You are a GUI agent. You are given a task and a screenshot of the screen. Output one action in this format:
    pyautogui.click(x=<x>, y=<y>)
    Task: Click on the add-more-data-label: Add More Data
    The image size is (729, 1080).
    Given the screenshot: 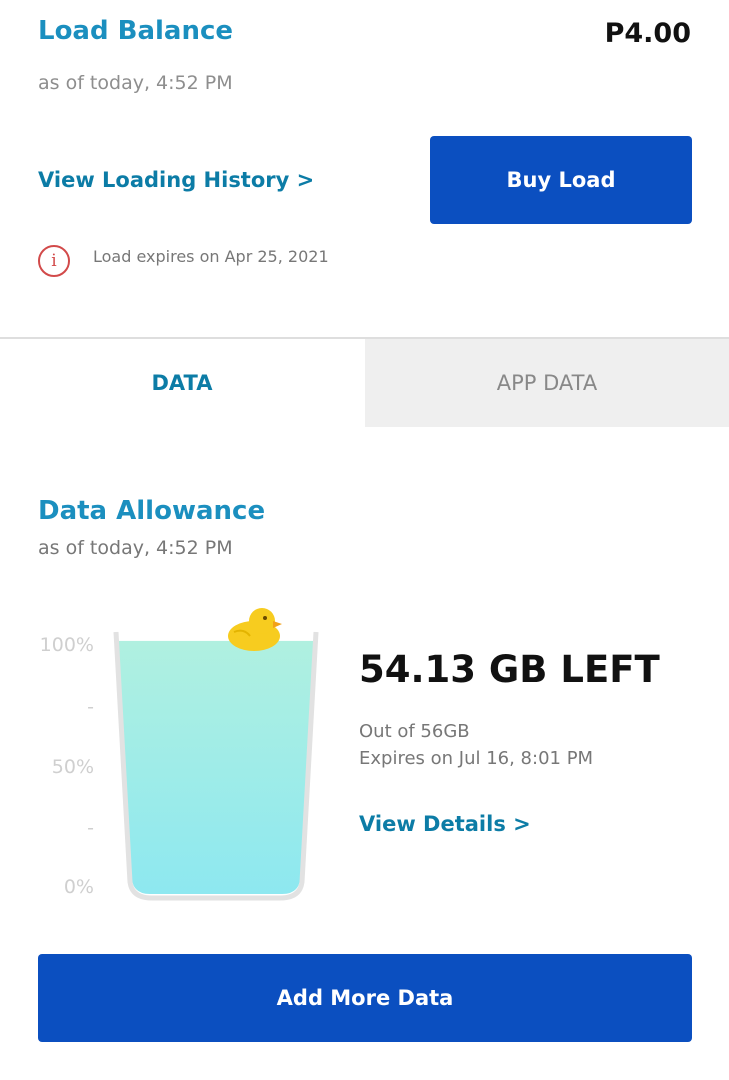 What is the action you would take?
    pyautogui.click(x=365, y=998)
    